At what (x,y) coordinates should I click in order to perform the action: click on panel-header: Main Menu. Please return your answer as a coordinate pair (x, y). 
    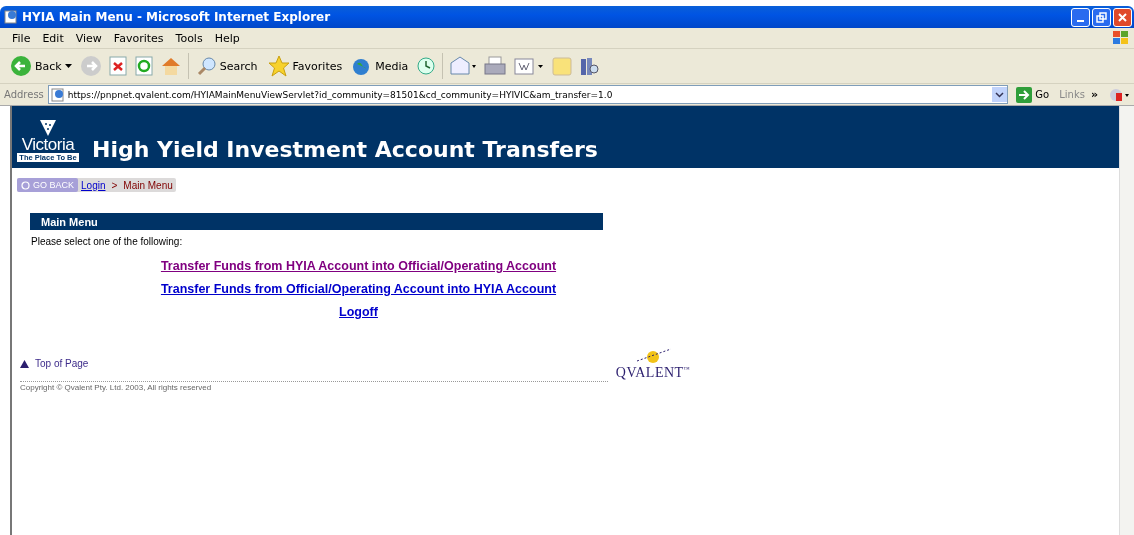
    Looking at the image, I should click on (316, 221).